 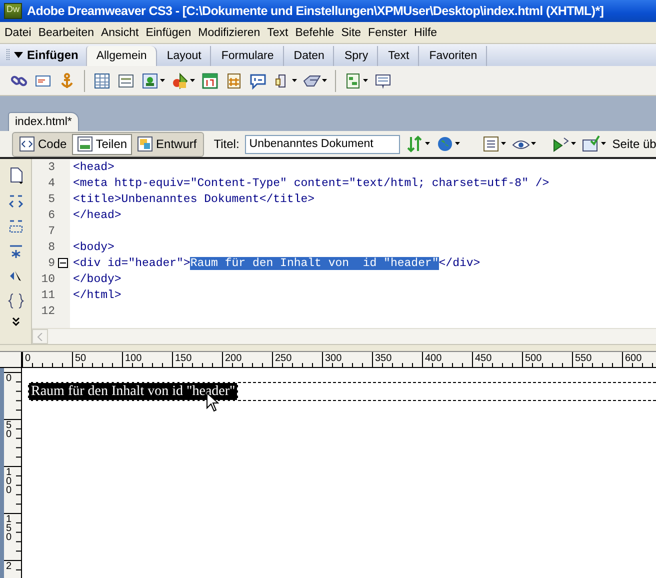 I want to click on checklist-icon, so click(x=591, y=144).